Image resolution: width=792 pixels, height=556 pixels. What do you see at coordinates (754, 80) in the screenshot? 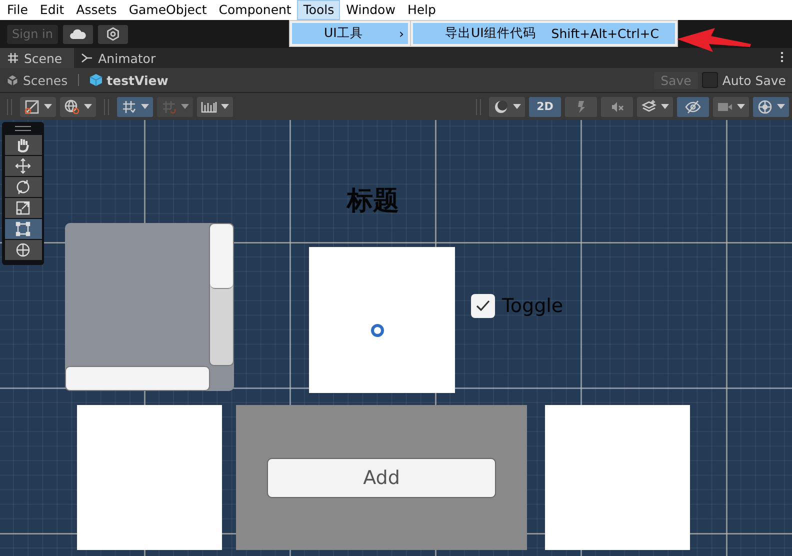
I see `auto-save-label: Auto Save` at bounding box center [754, 80].